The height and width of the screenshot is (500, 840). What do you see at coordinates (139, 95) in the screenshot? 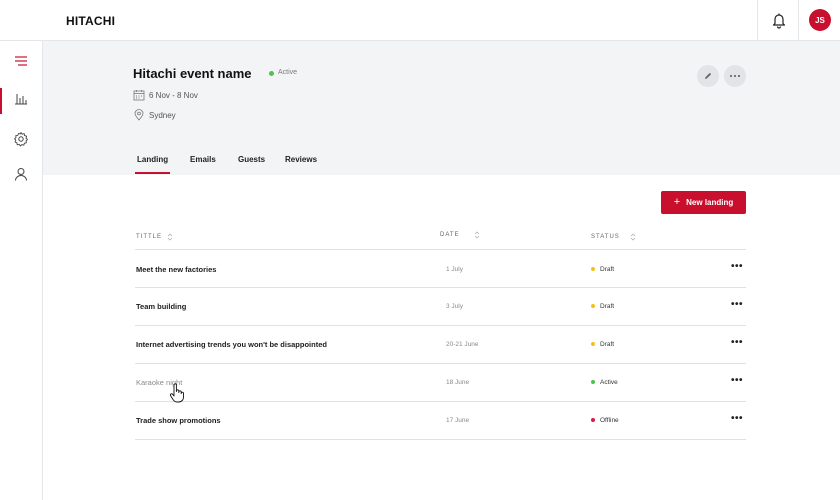
I see `calendar-icon` at bounding box center [139, 95].